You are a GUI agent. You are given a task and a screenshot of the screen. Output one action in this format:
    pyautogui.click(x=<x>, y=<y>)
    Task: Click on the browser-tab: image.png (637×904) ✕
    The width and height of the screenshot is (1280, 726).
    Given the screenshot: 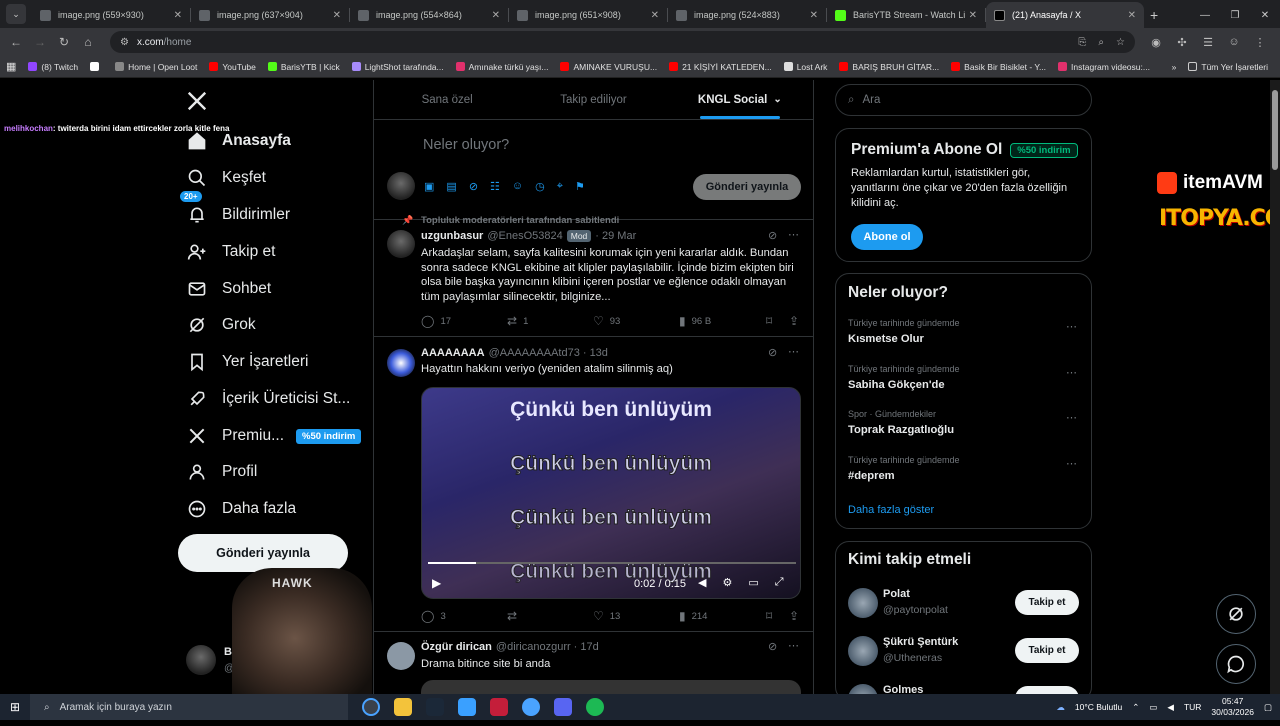 What is the action you would take?
    pyautogui.click(x=270, y=15)
    